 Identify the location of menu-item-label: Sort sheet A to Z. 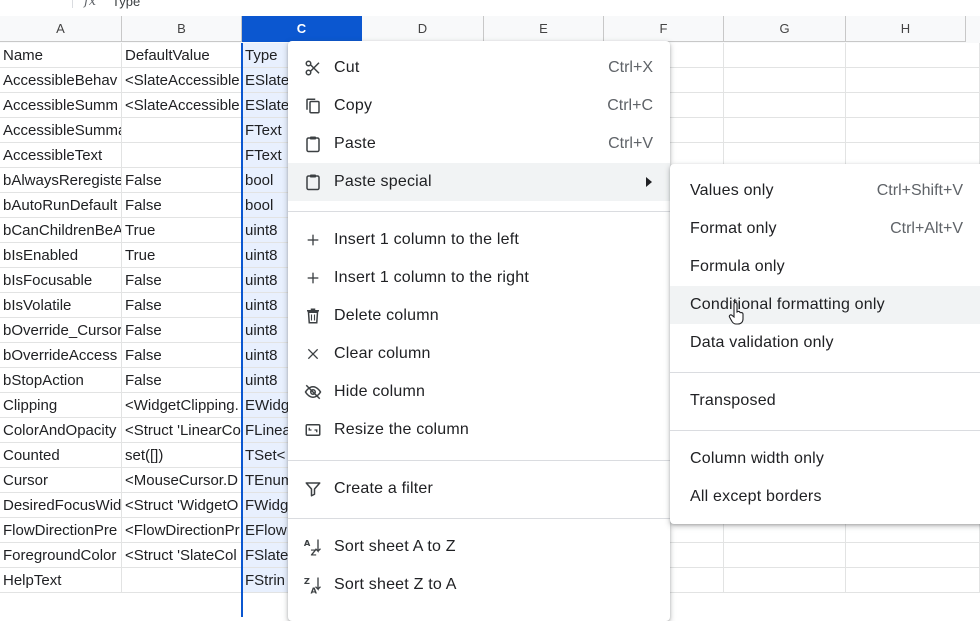
(395, 546).